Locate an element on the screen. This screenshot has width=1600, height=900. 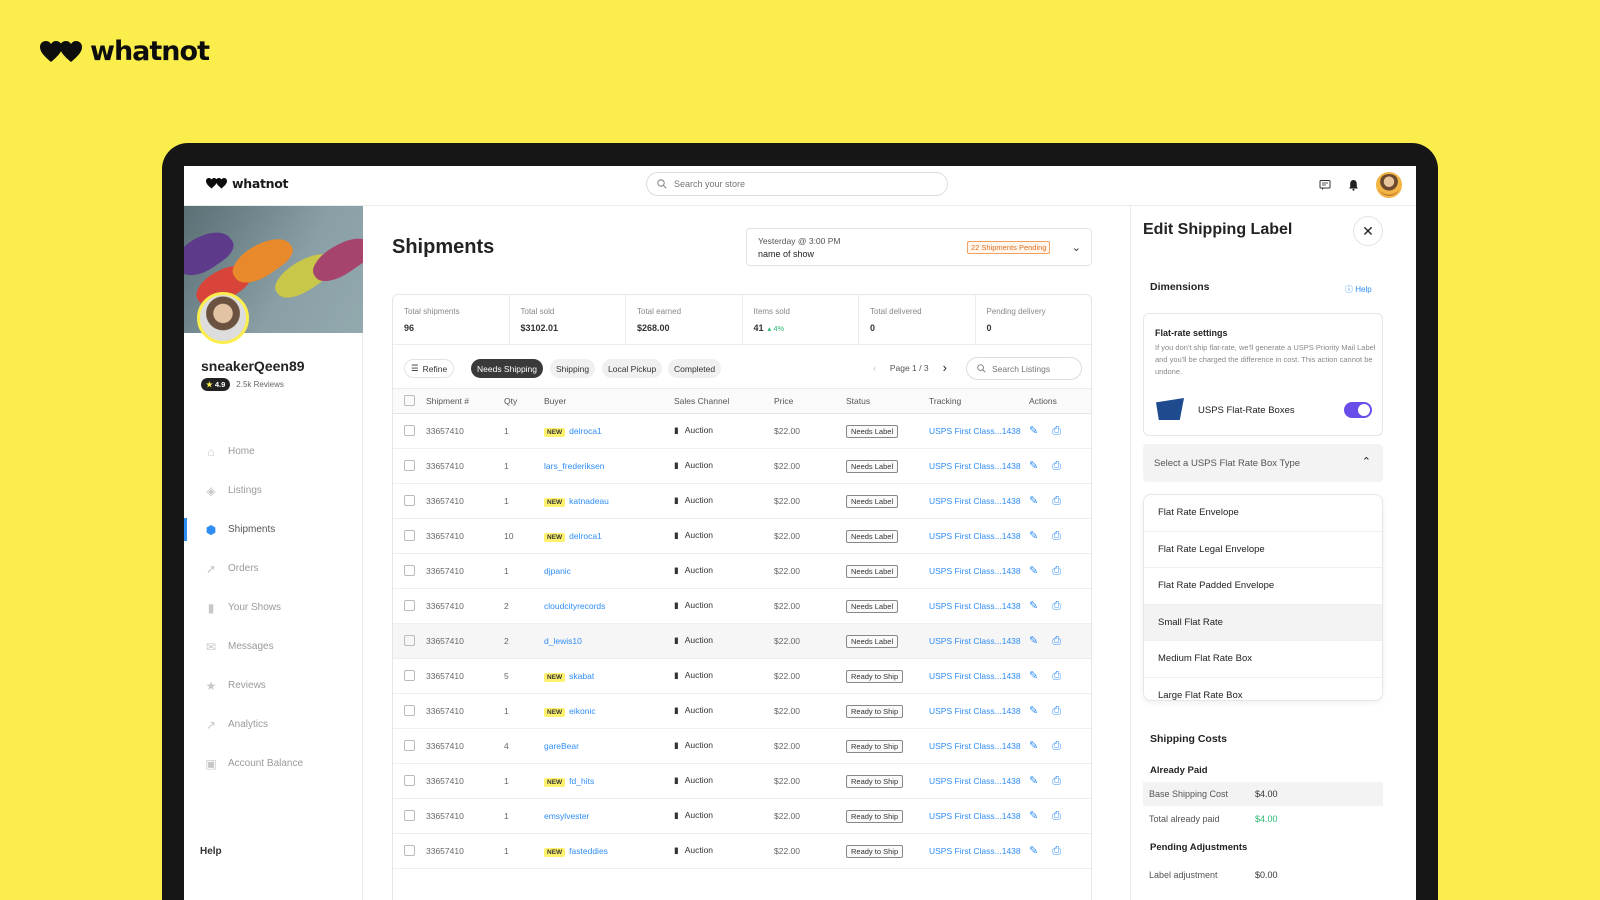
sidebar-item-account-balance: ▣ Account Balance is located at coordinates (273, 763).